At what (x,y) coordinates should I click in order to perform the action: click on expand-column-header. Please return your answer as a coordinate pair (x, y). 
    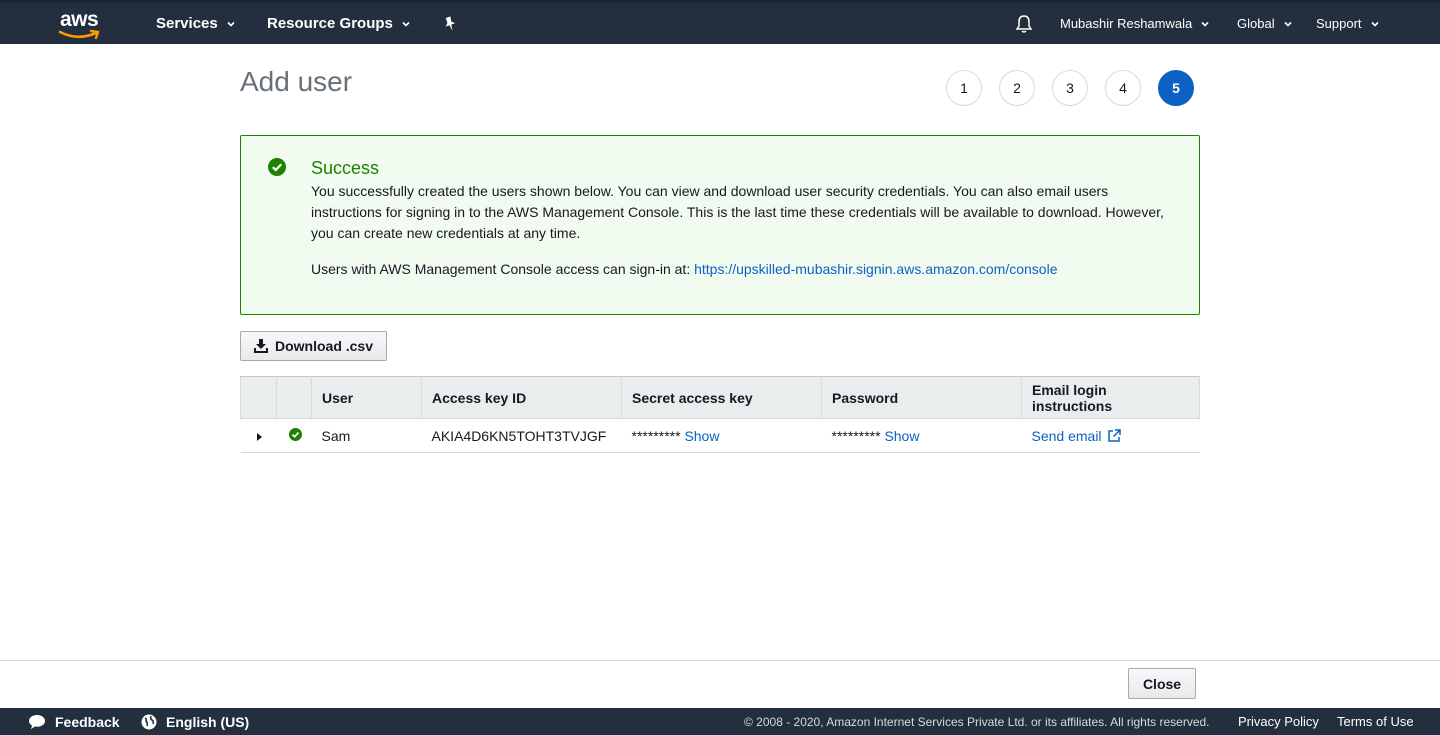
    Looking at the image, I should click on (258, 397).